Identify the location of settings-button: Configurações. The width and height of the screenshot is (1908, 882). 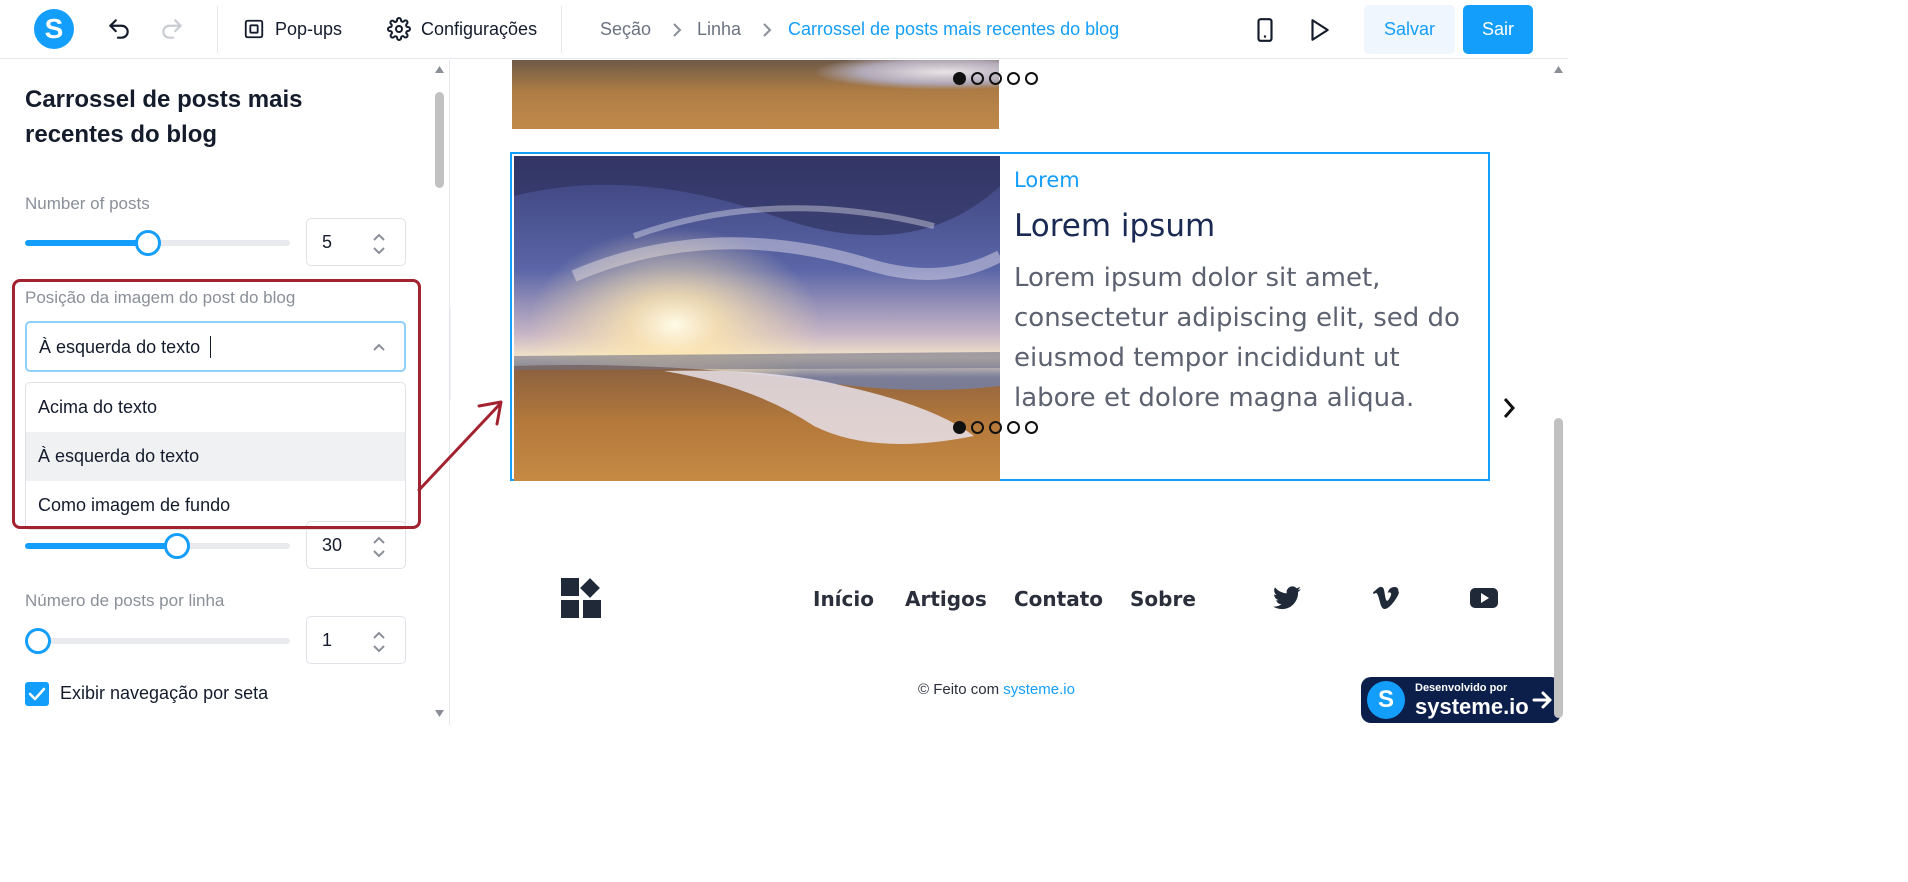
(462, 29).